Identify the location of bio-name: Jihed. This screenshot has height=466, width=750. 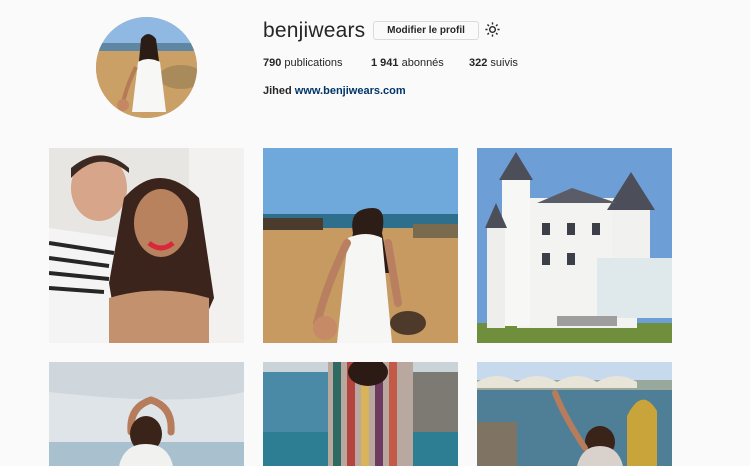
(277, 91).